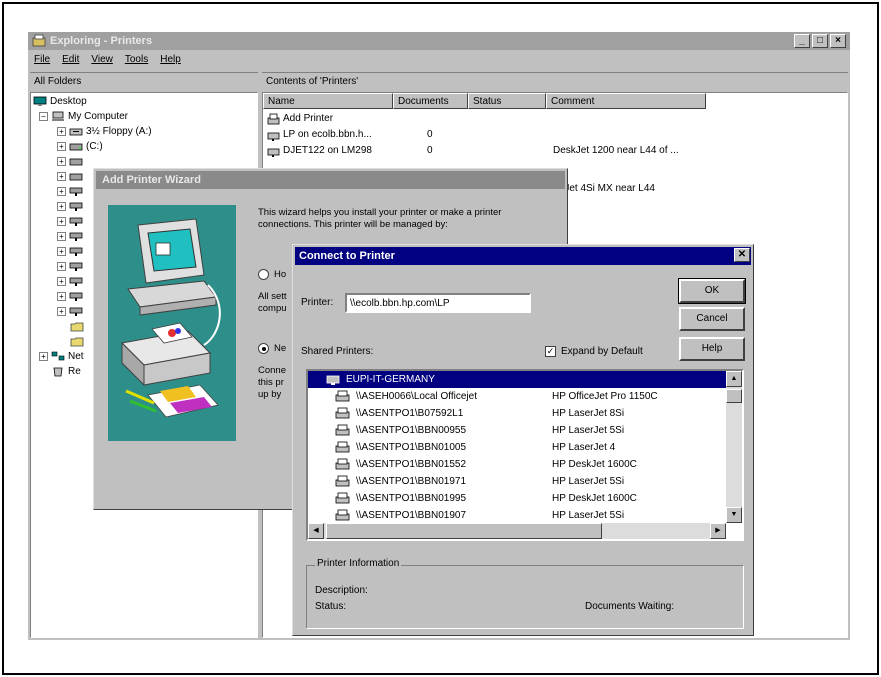  What do you see at coordinates (43, 116) in the screenshot?
I see `collapse-icon: −` at bounding box center [43, 116].